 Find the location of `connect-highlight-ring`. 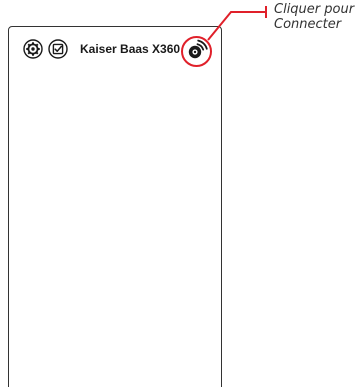

connect-highlight-ring is located at coordinates (196, 51).